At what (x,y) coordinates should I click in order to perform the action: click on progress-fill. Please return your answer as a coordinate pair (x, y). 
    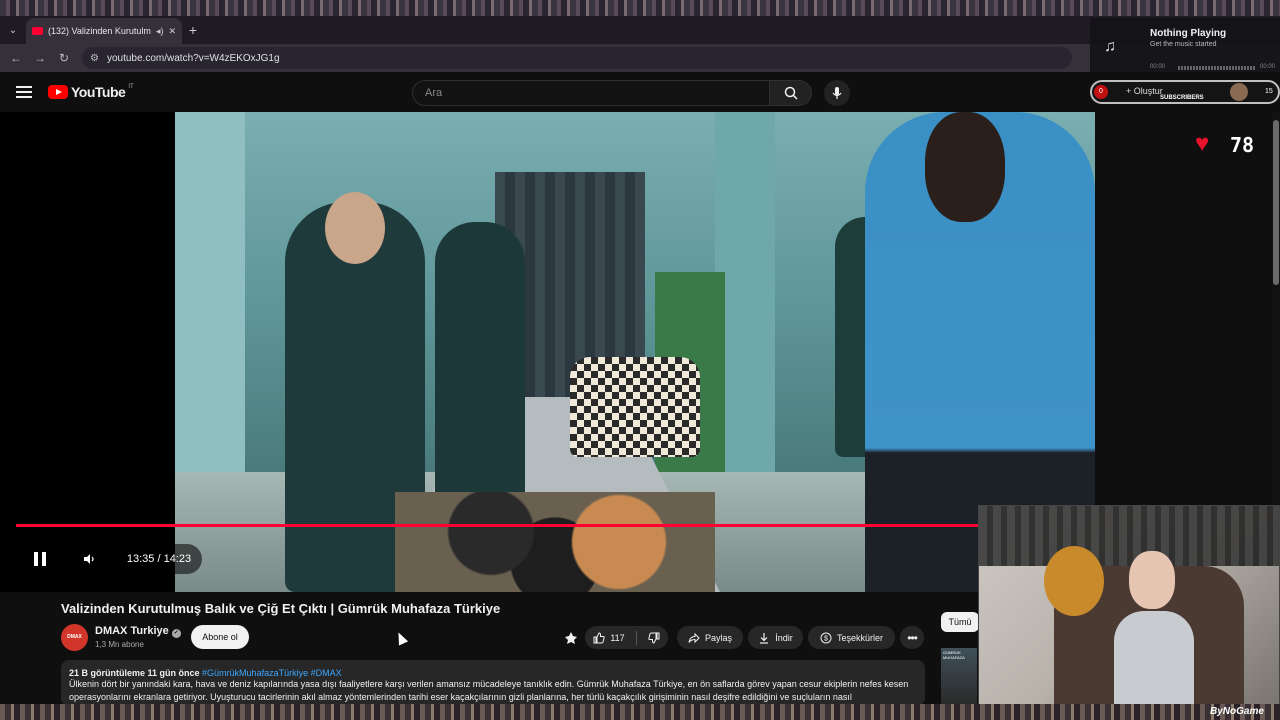
    Looking at the image, I should click on (516, 525).